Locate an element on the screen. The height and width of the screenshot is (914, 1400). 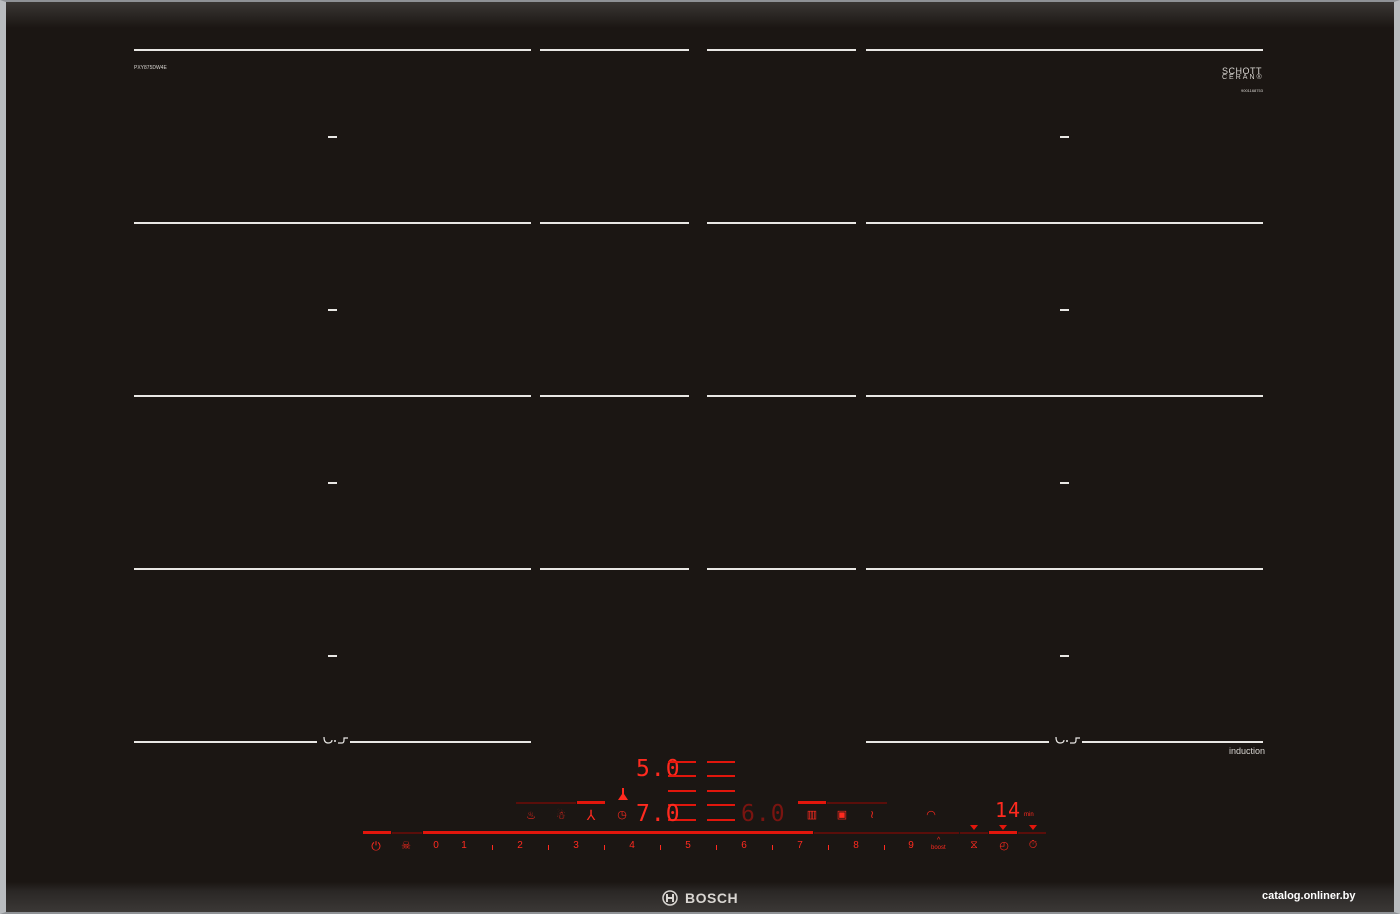
scale-number: 3 is located at coordinates (576, 845).